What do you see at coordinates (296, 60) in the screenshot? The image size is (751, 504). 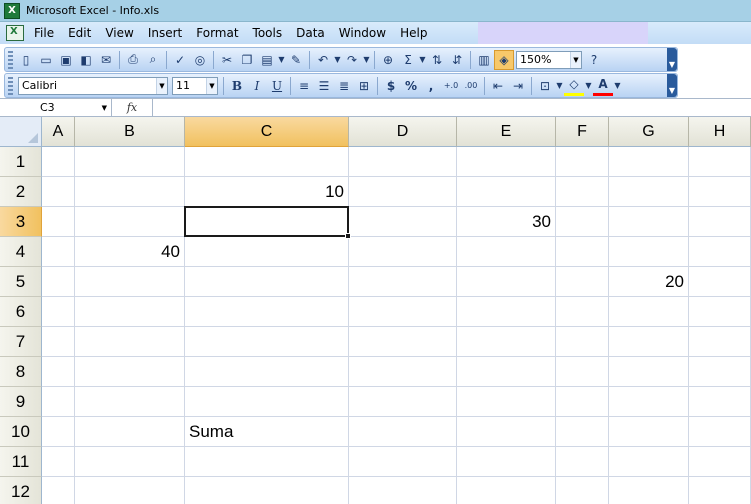 I see `format-painter-icon: ✎` at bounding box center [296, 60].